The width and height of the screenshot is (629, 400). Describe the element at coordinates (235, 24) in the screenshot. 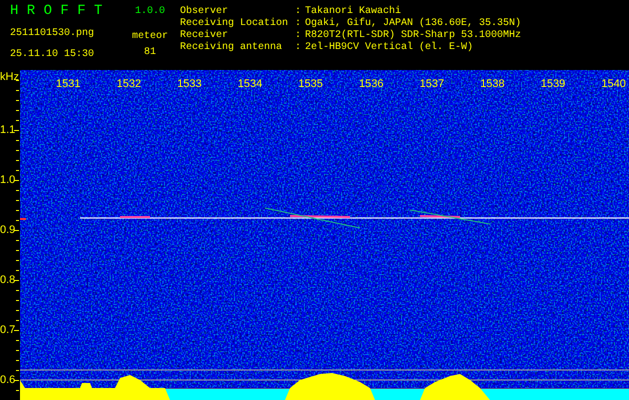

I see `info-label: Receiving Location` at that location.